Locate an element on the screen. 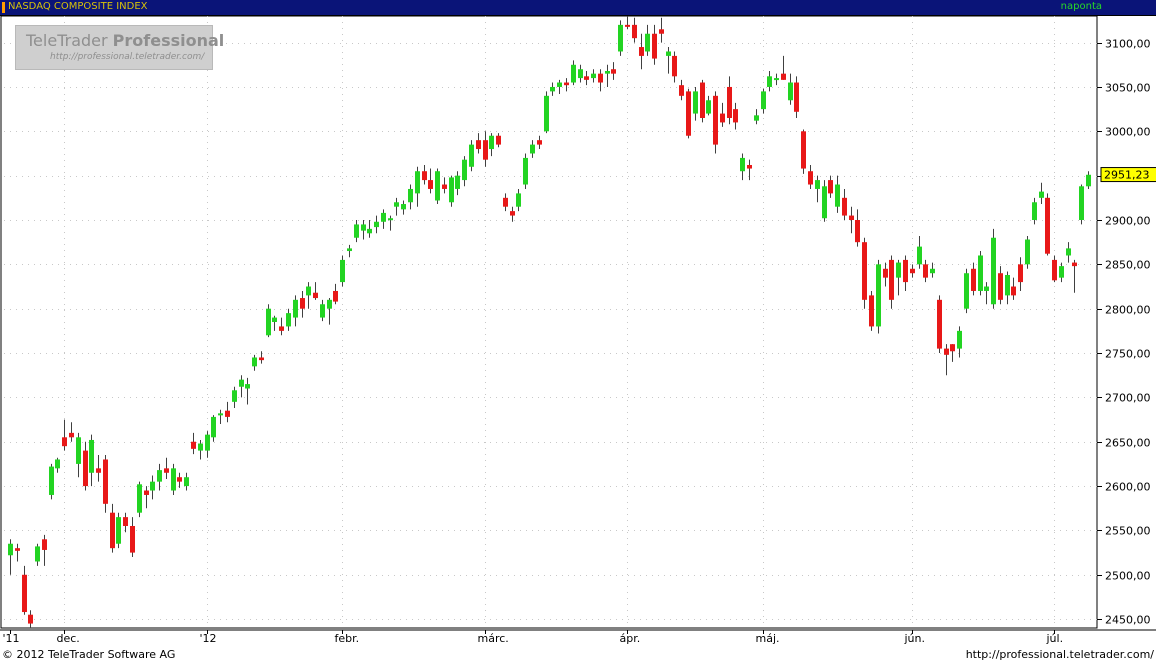 Image resolution: width=1156 pixels, height=664 pixels. y-tick-label: 2900,00 is located at coordinates (1128, 221).